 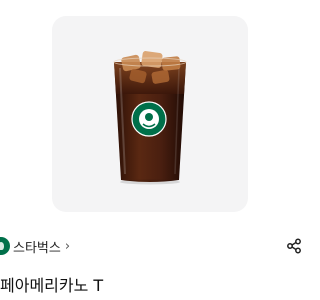 I want to click on share-icon, so click(x=294, y=246).